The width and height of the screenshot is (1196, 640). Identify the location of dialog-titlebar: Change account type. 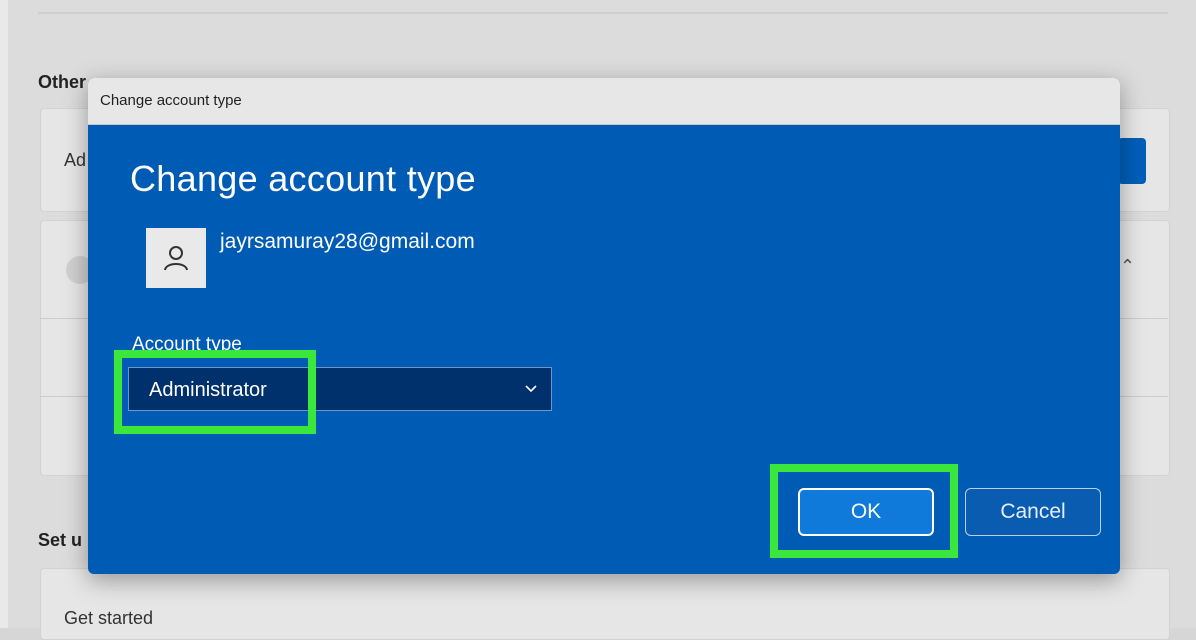
(604, 101).